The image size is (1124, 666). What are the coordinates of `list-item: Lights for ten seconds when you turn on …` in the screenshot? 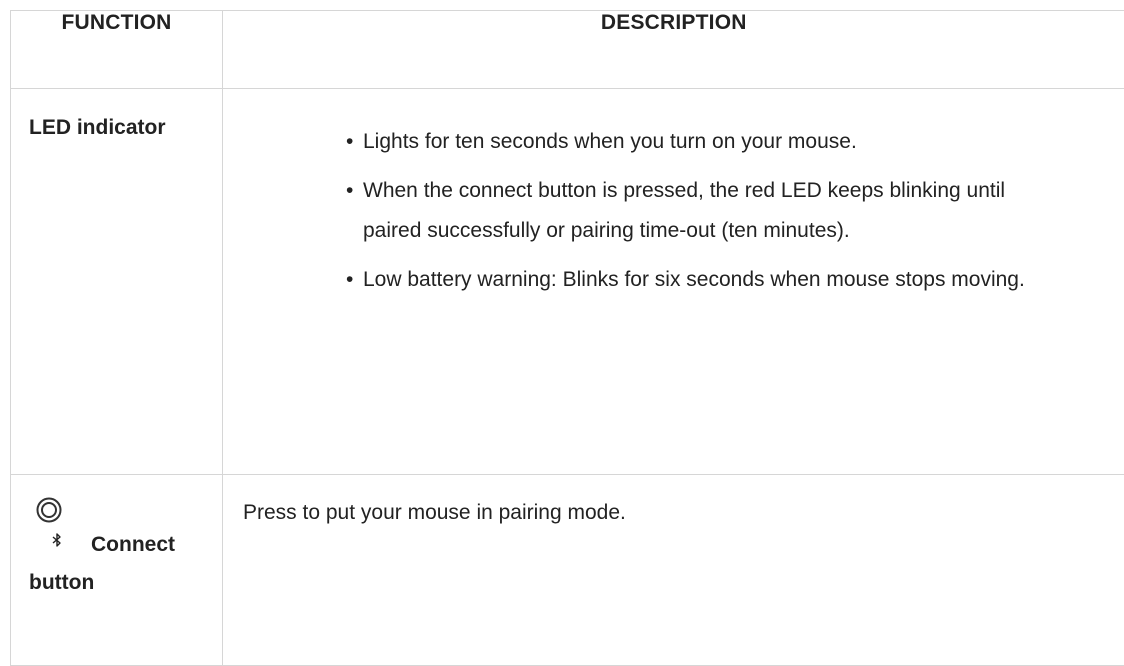 It's located at (705, 142).